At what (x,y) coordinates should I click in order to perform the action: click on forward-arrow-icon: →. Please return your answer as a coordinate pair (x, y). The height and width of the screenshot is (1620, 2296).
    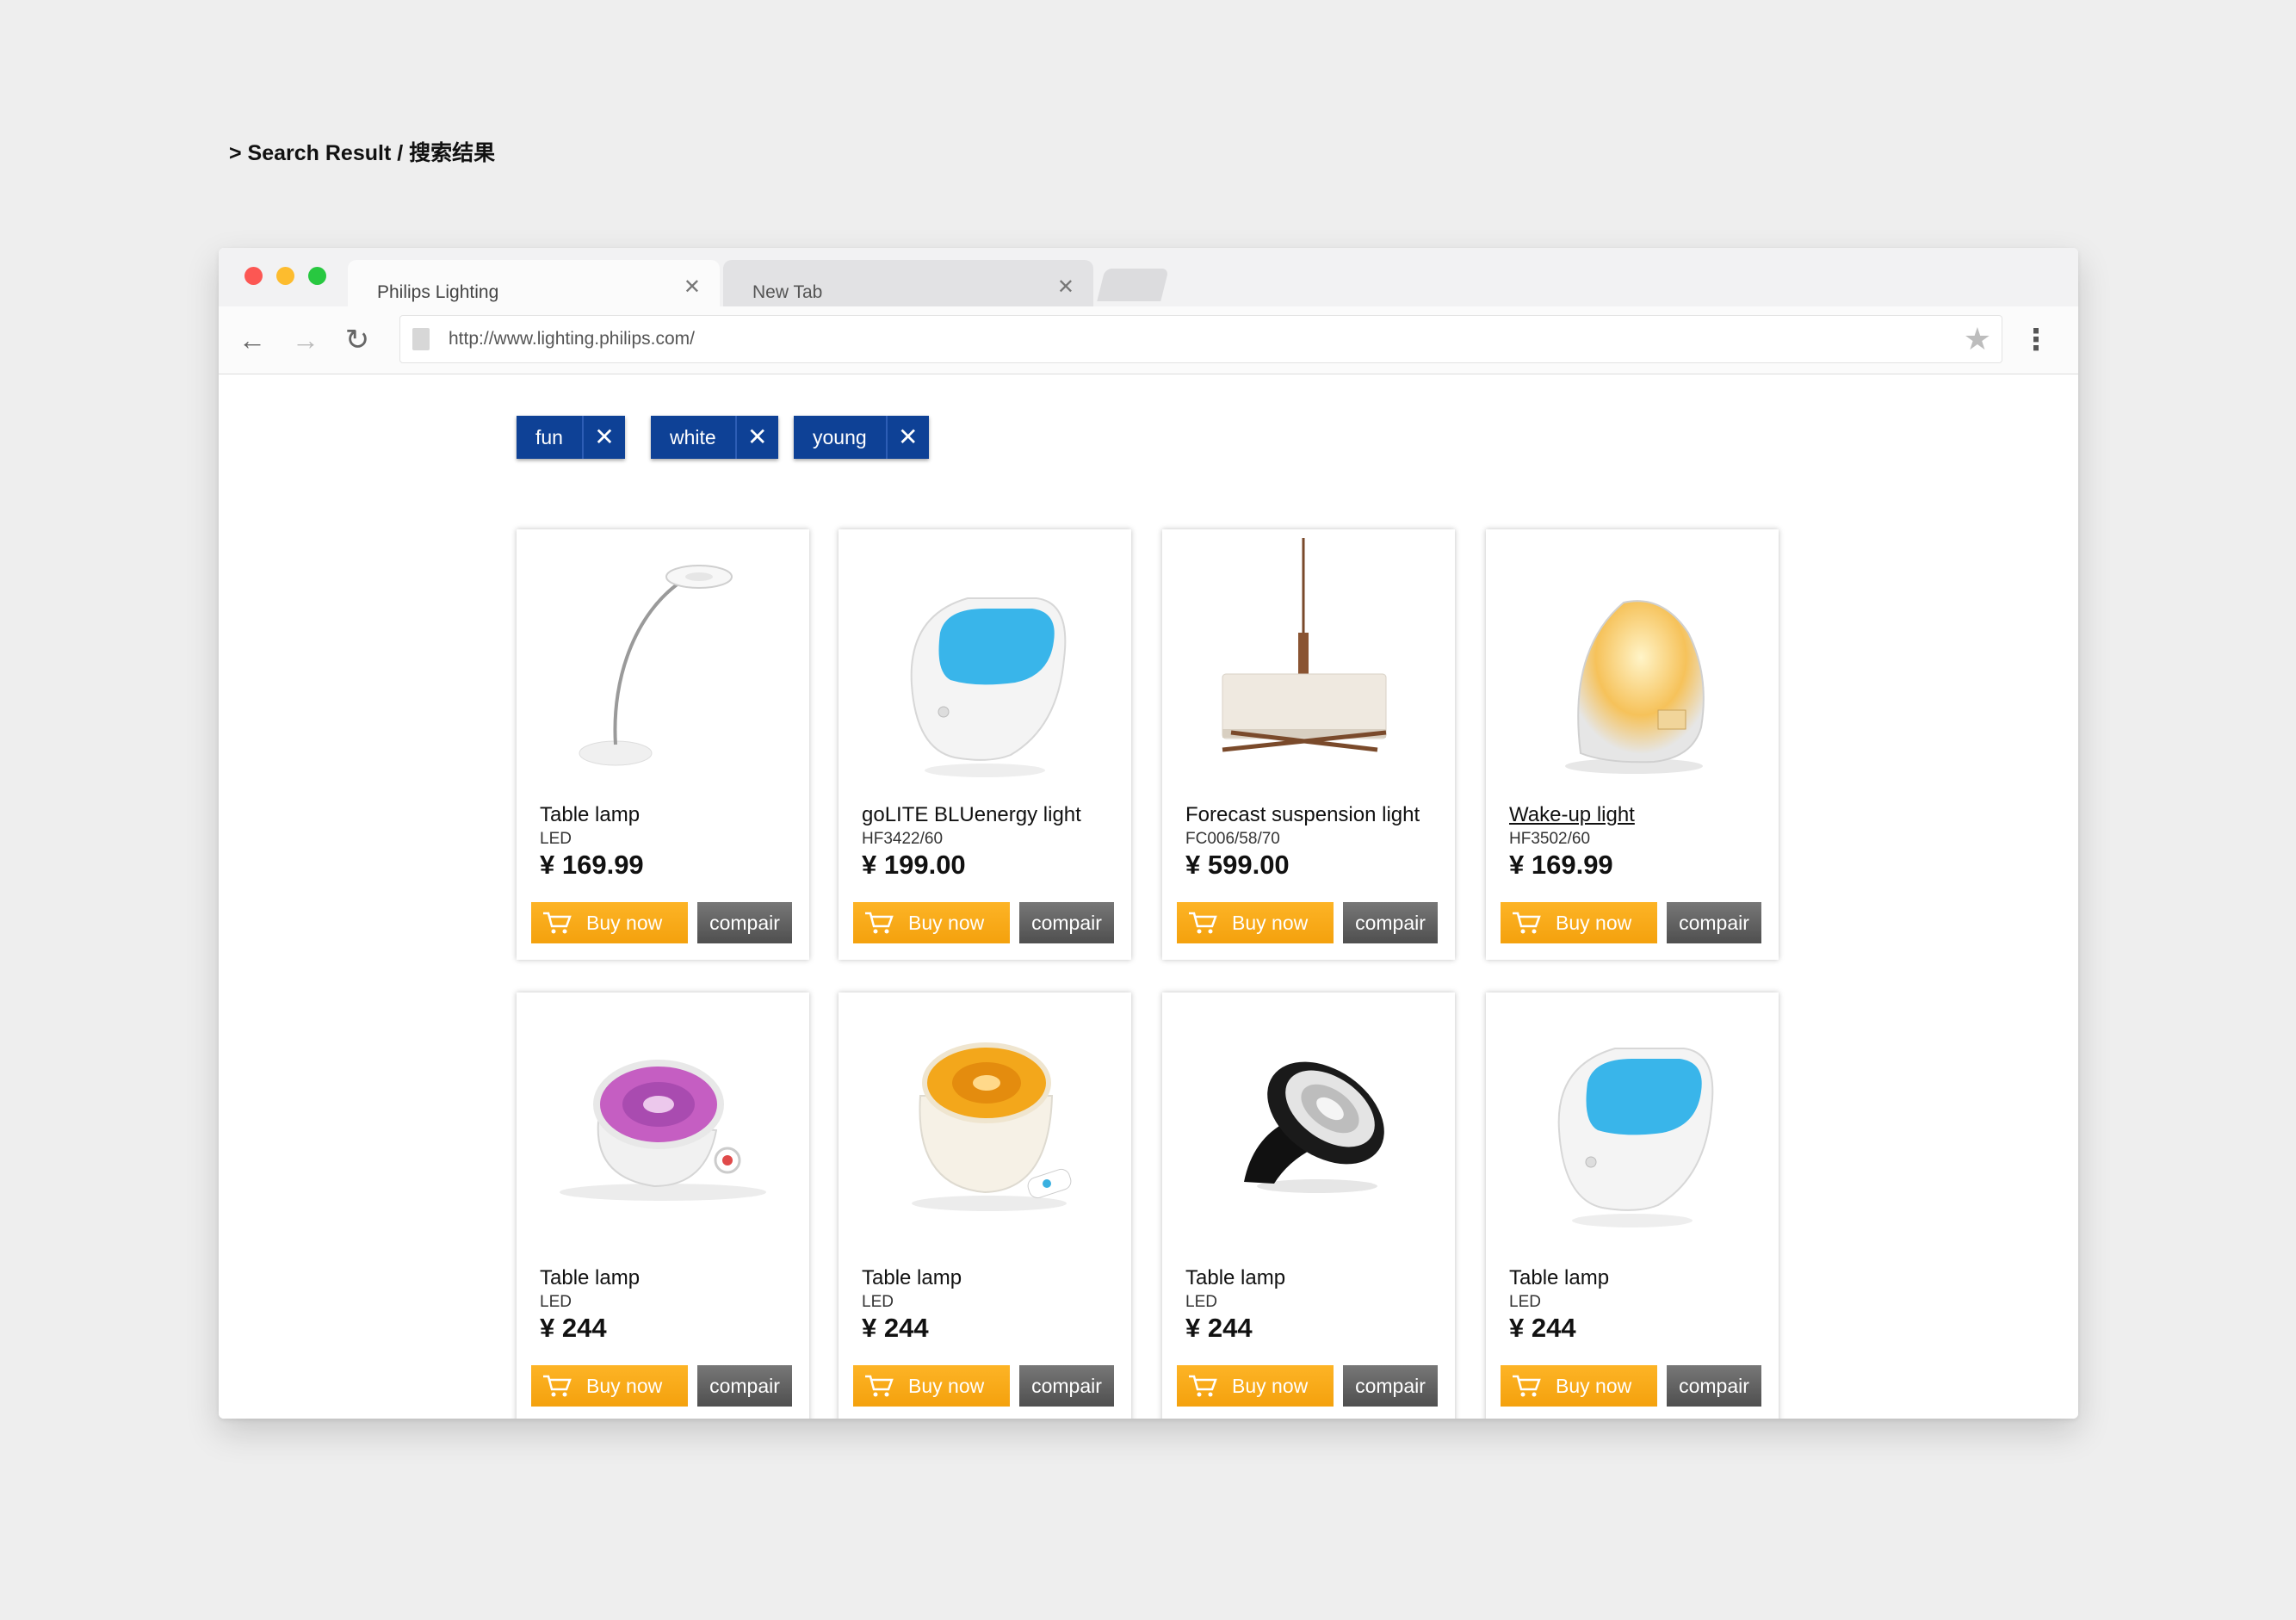
    Looking at the image, I should click on (305, 340).